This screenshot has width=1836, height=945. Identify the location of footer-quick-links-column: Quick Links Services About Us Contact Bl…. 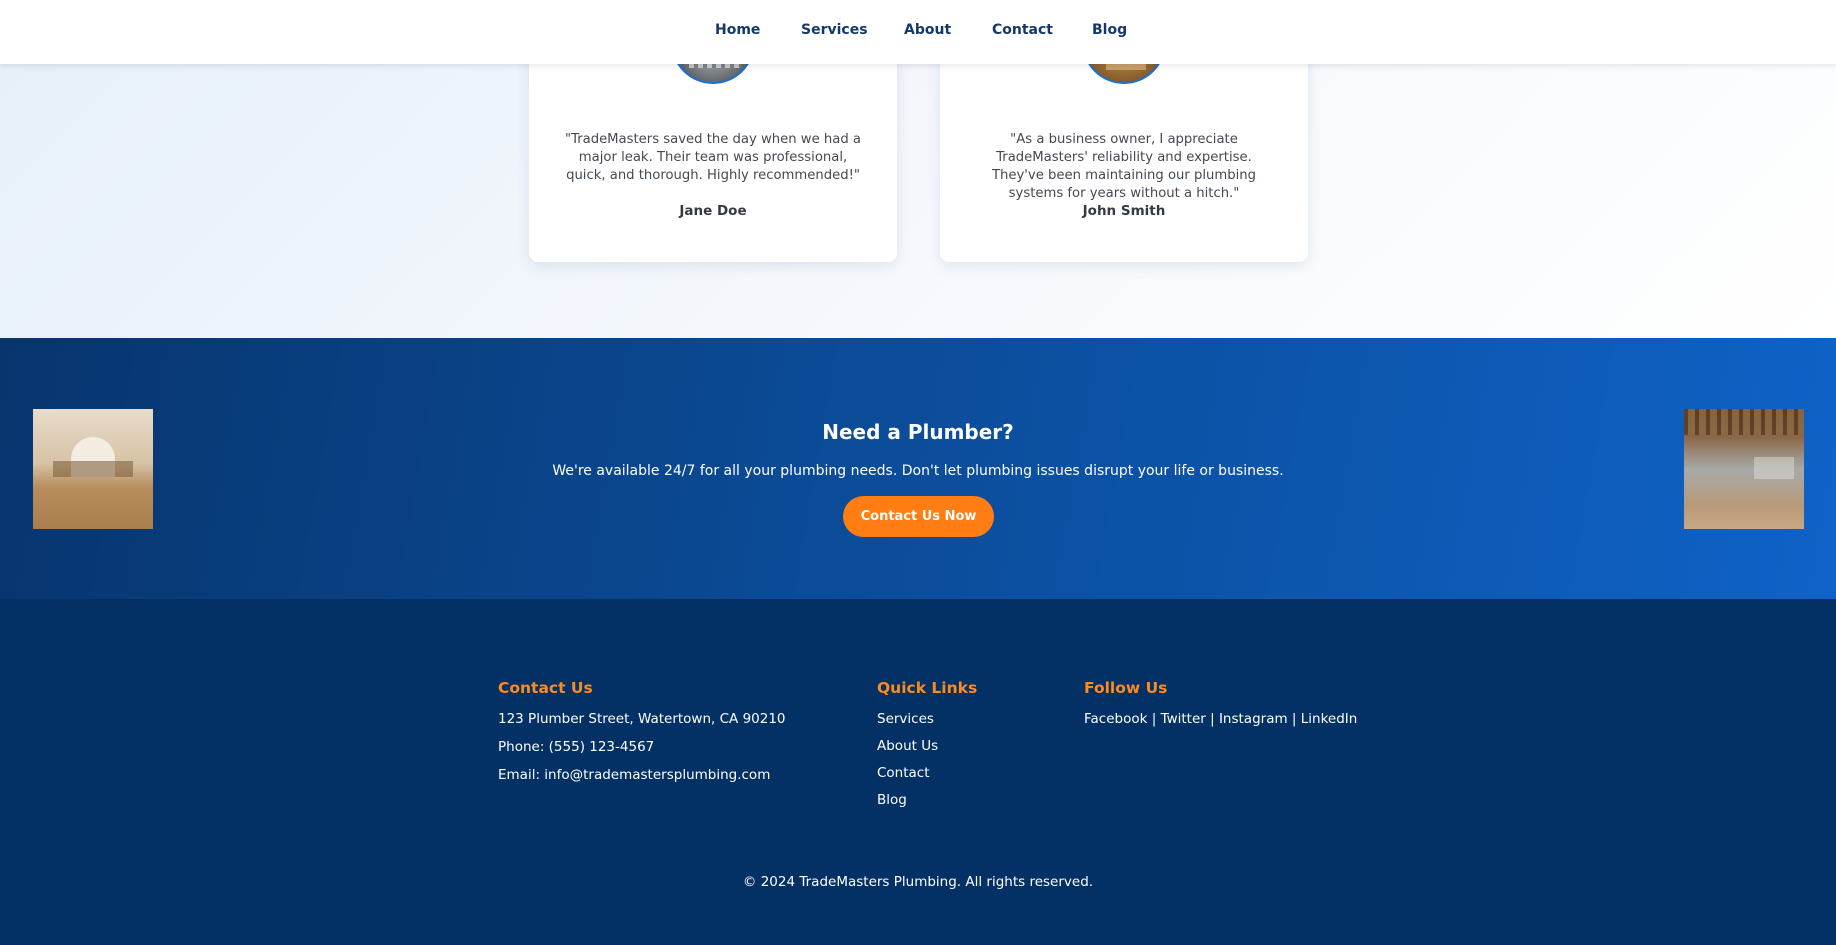
(927, 749).